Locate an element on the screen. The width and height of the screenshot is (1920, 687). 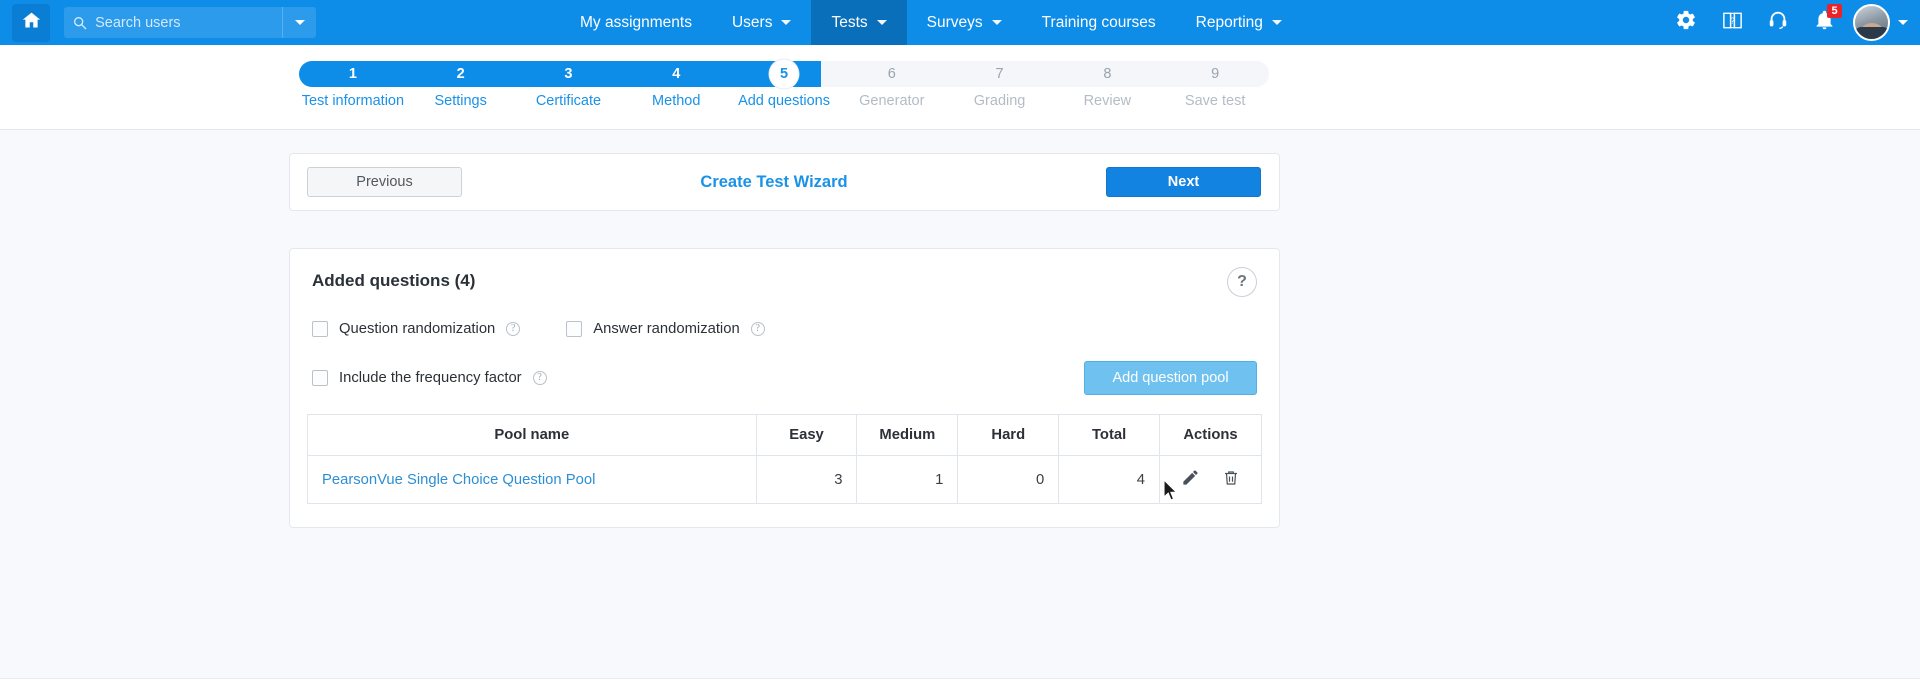
delete-trash-icon is located at coordinates (1231, 480).